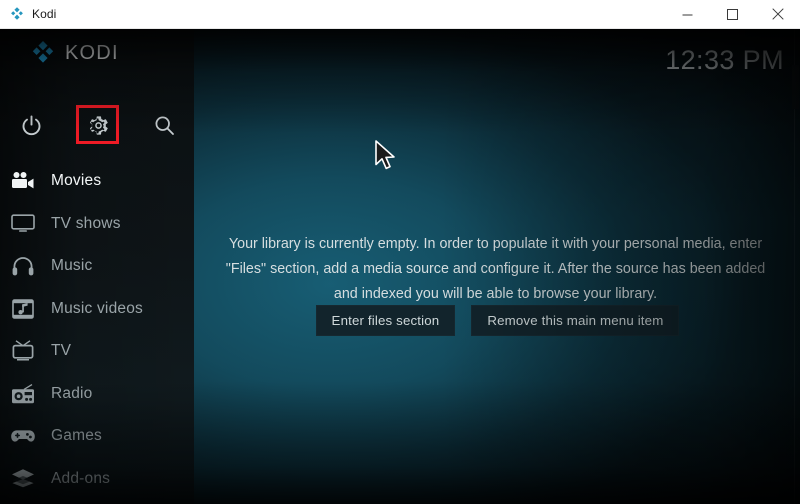  I want to click on sidebar-item-label: Music videos, so click(97, 308).